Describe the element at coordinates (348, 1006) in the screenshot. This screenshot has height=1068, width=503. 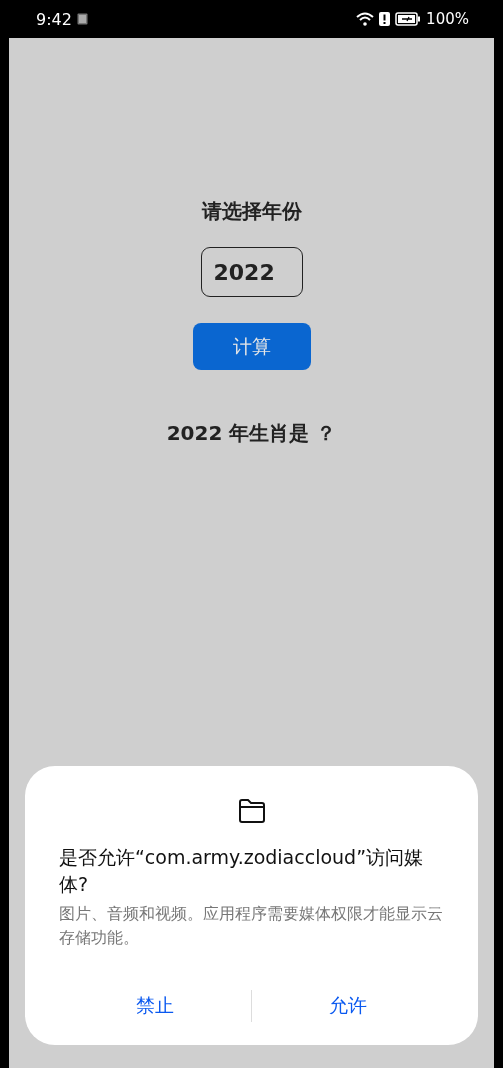
I see `dialog-button: 允许` at that location.